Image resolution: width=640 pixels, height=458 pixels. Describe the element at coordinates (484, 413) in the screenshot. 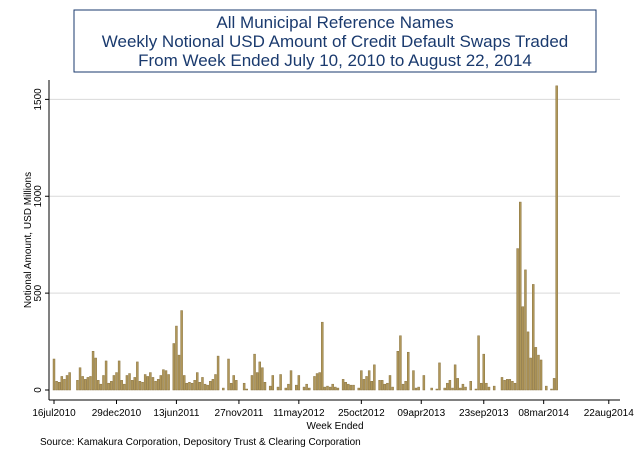

I see `x-tick-label: 23sep2013` at that location.